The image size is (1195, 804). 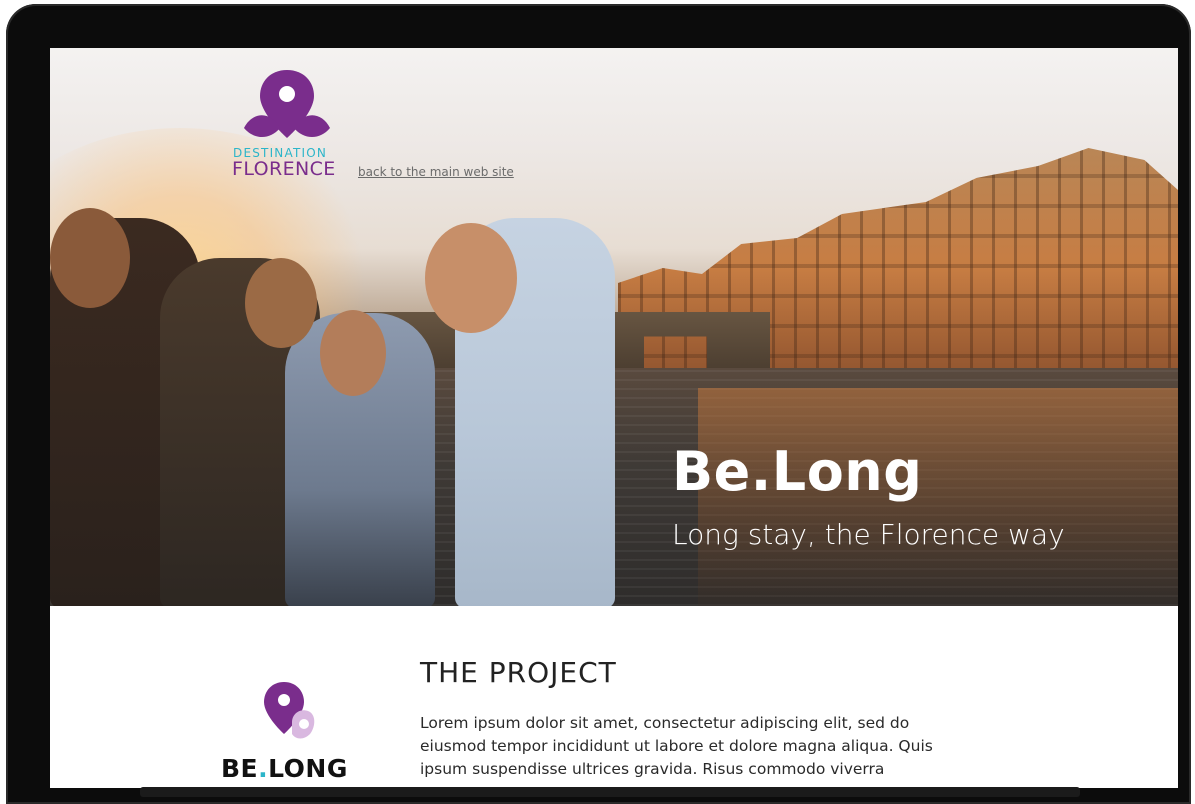 What do you see at coordinates (308, 768) in the screenshot?
I see `belong-logo-text-long: LONG` at bounding box center [308, 768].